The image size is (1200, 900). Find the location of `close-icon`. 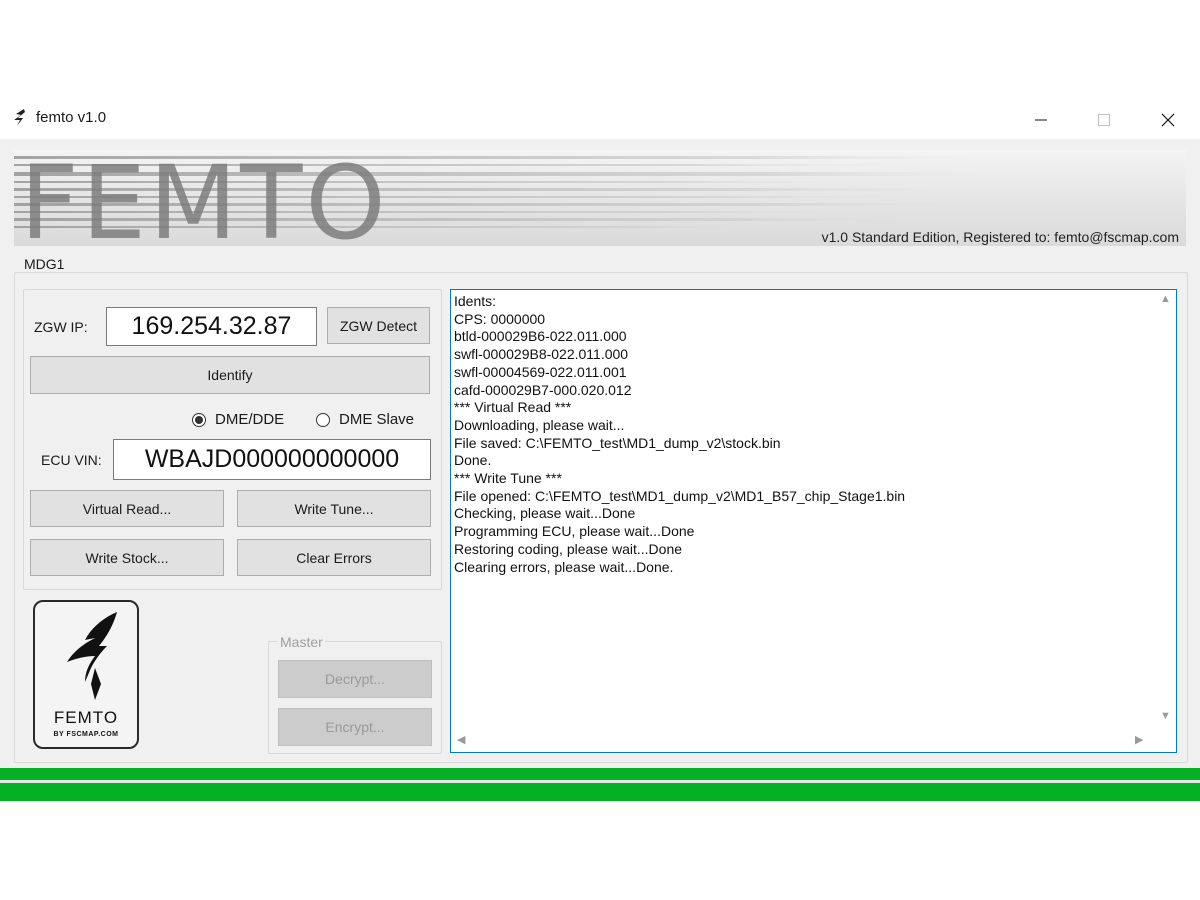

close-icon is located at coordinates (1168, 120).